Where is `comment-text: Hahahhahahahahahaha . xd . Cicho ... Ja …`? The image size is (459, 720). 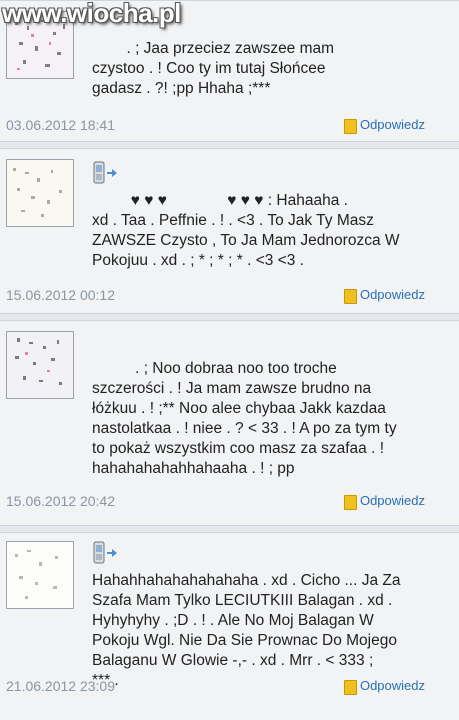 comment-text: Hahahhahahahahahaha . xd . Cicho ... Ja … is located at coordinates (246, 630).